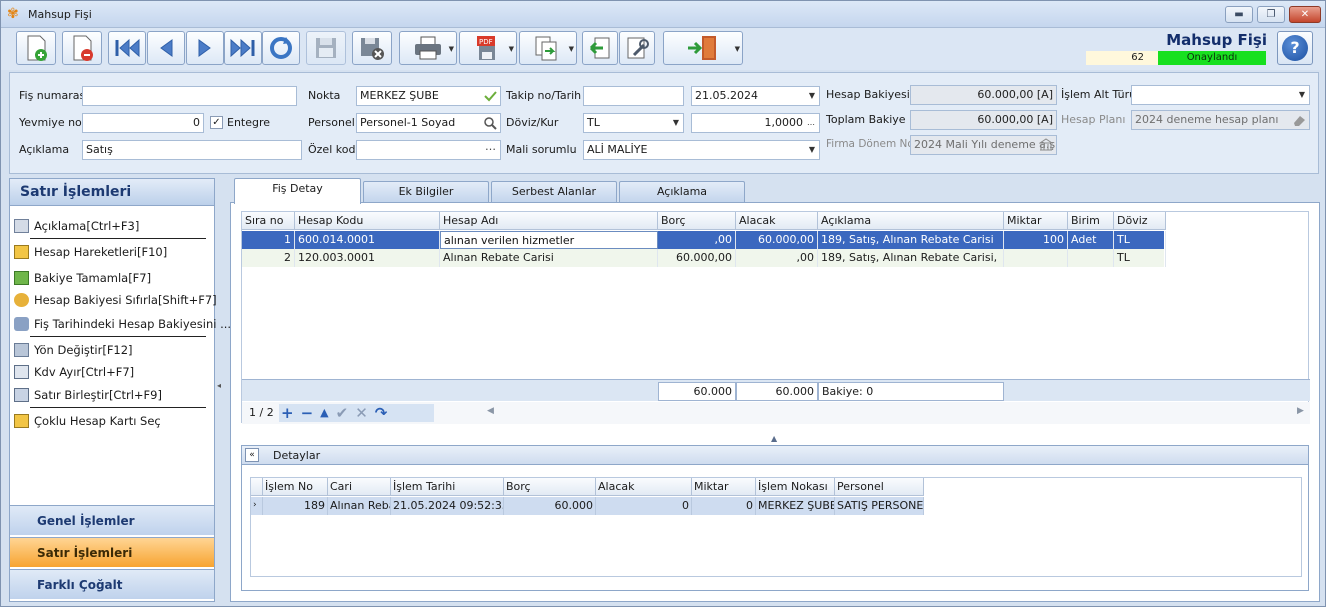 This screenshot has height=607, width=1326. I want to click on remove-row-icon: −, so click(307, 413).